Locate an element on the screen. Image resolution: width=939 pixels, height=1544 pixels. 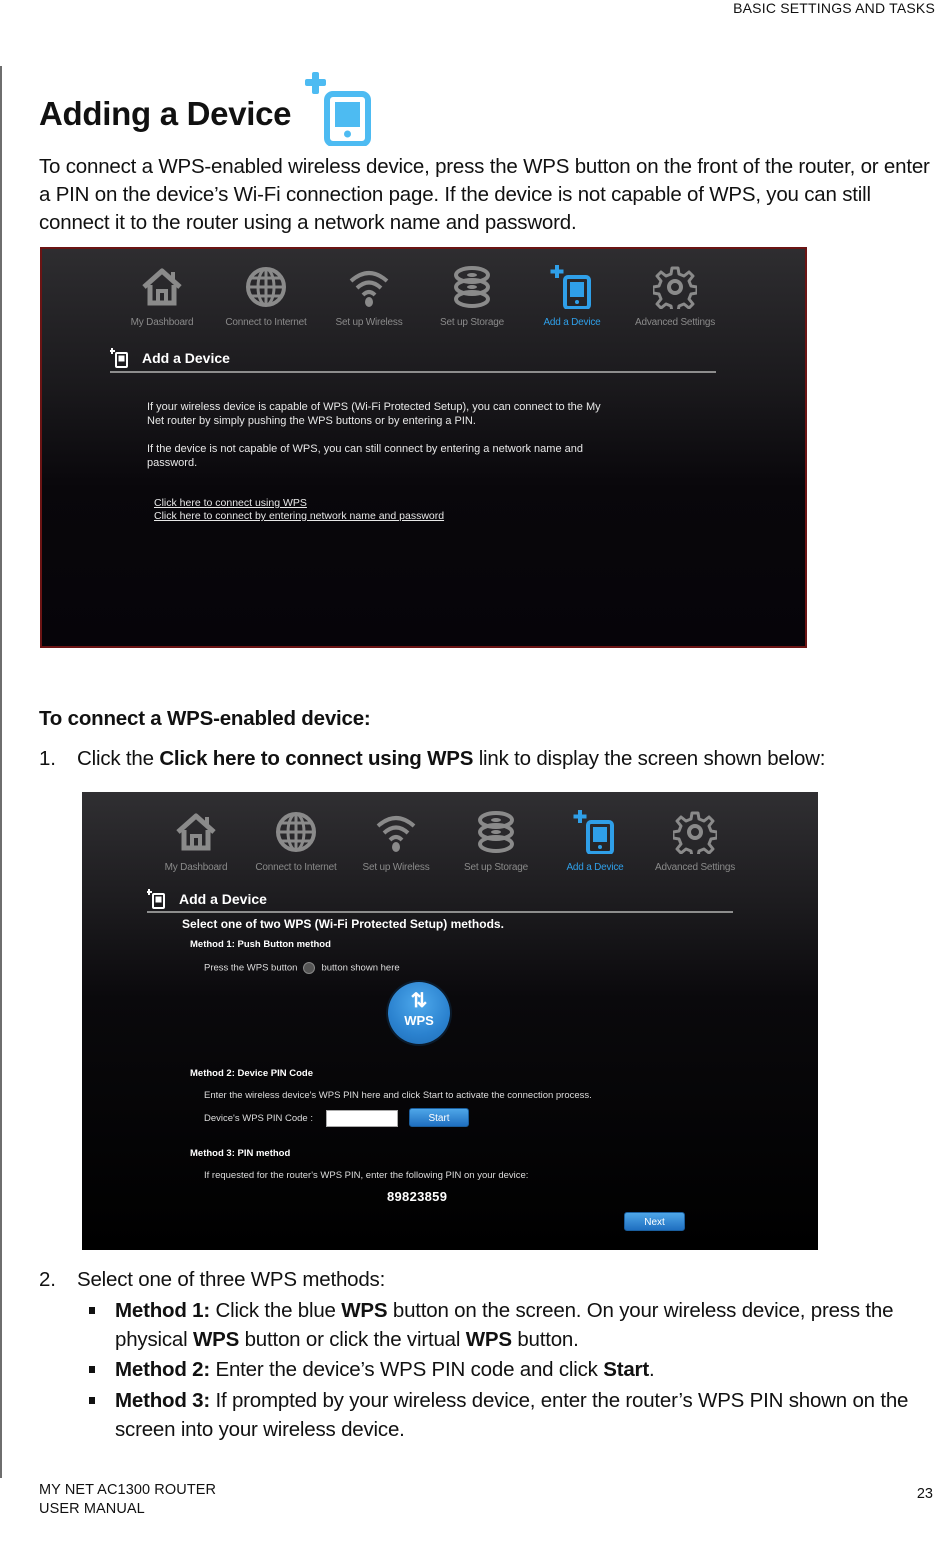
step-number: 1. is located at coordinates (47, 758).